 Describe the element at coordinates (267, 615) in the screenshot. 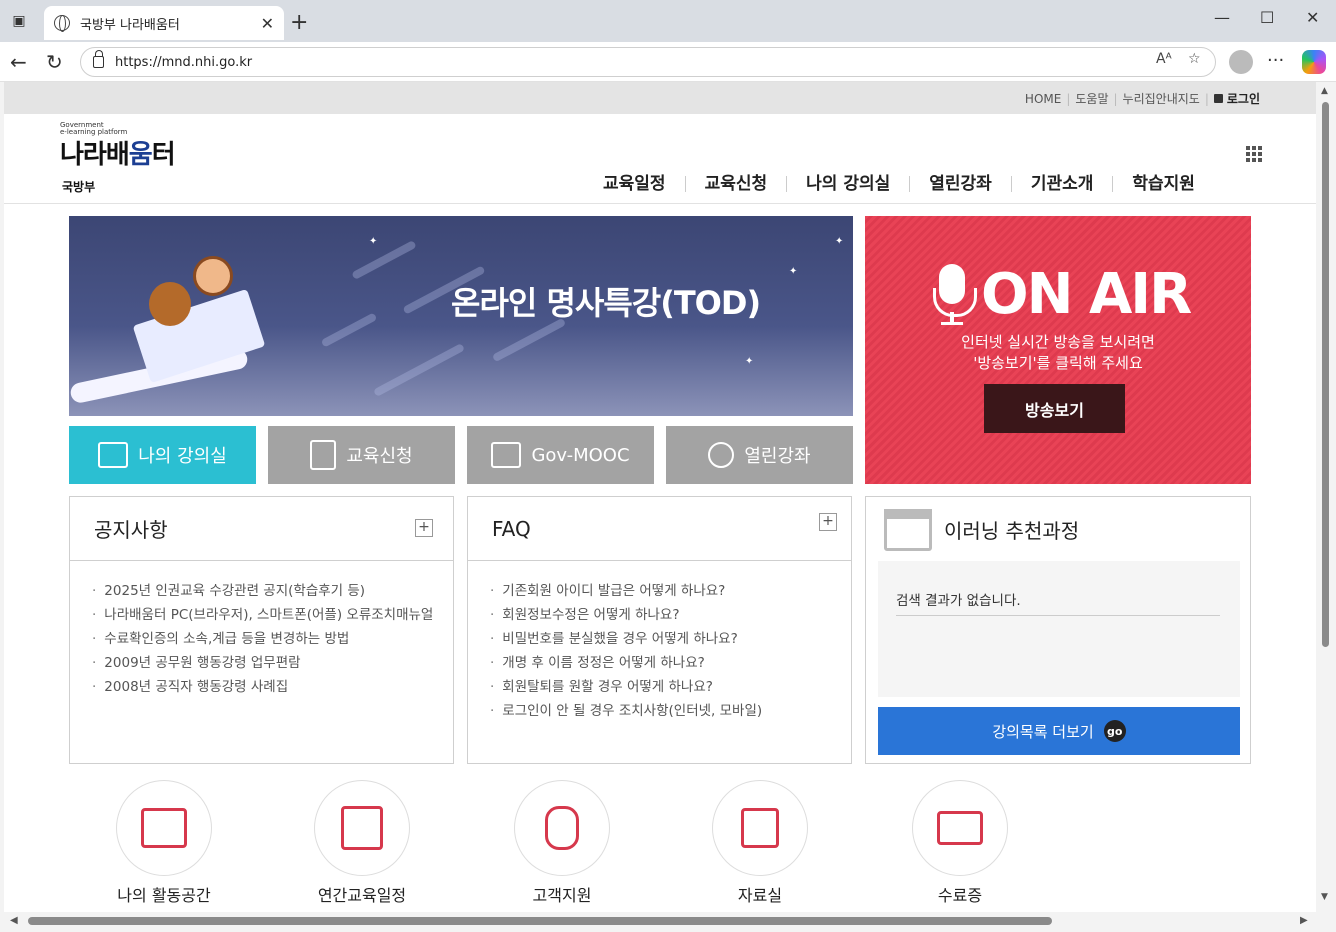

I see `notice-item: 나라배움터 PC(브라우저), 스마트폰(어플) 오류조치매뉴얼` at that location.